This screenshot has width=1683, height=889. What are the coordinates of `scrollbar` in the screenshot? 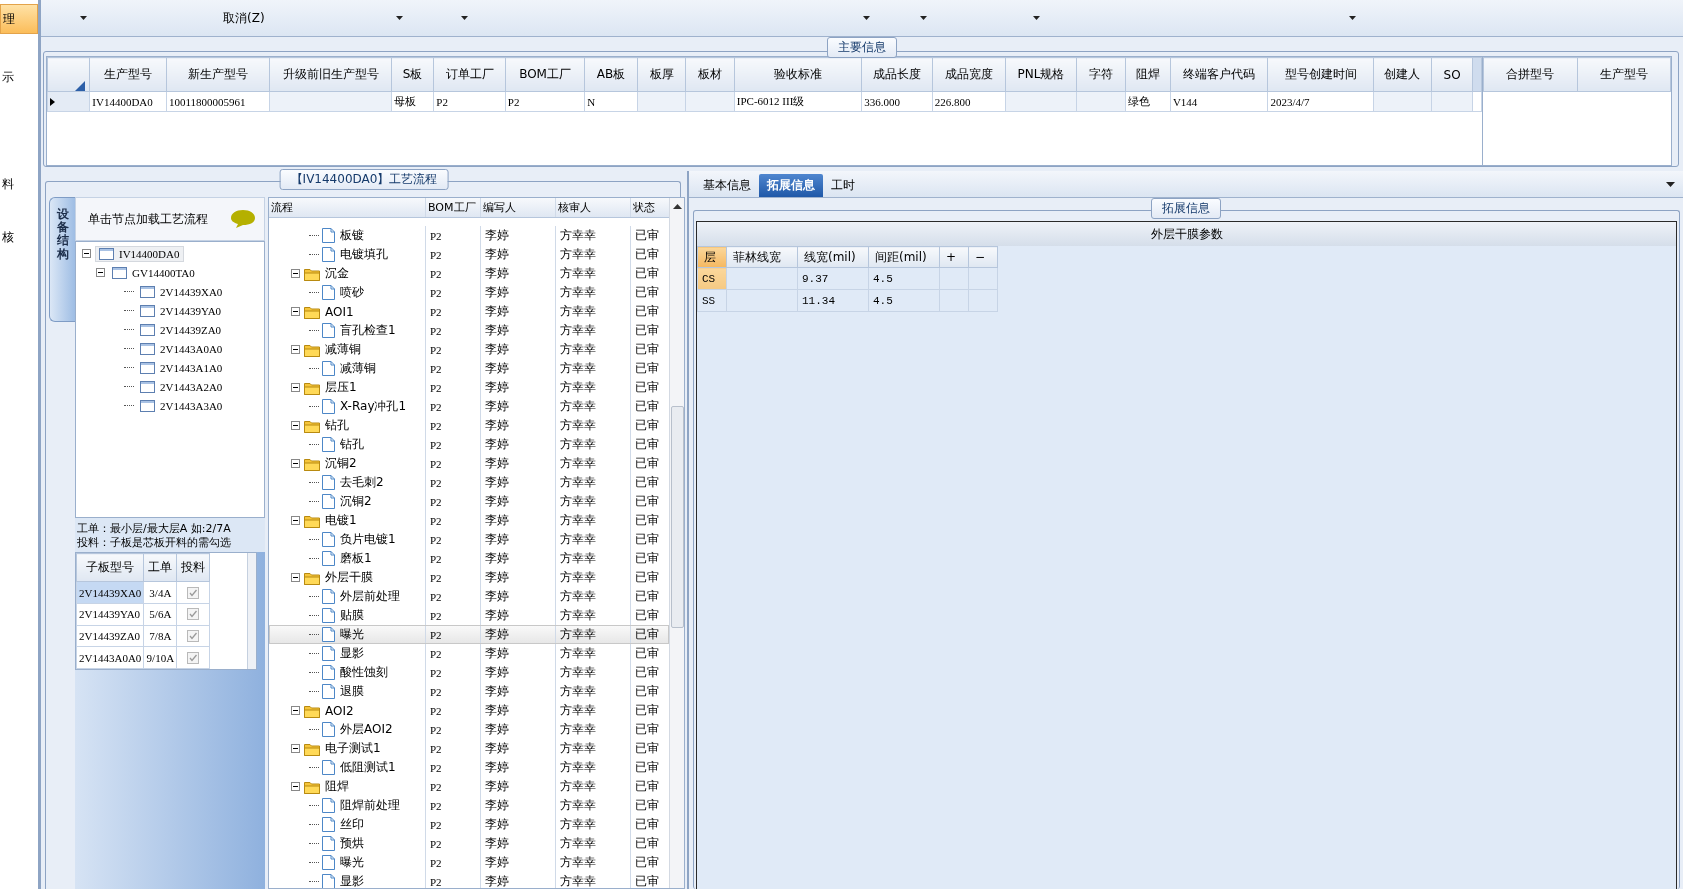 It's located at (251, 611).